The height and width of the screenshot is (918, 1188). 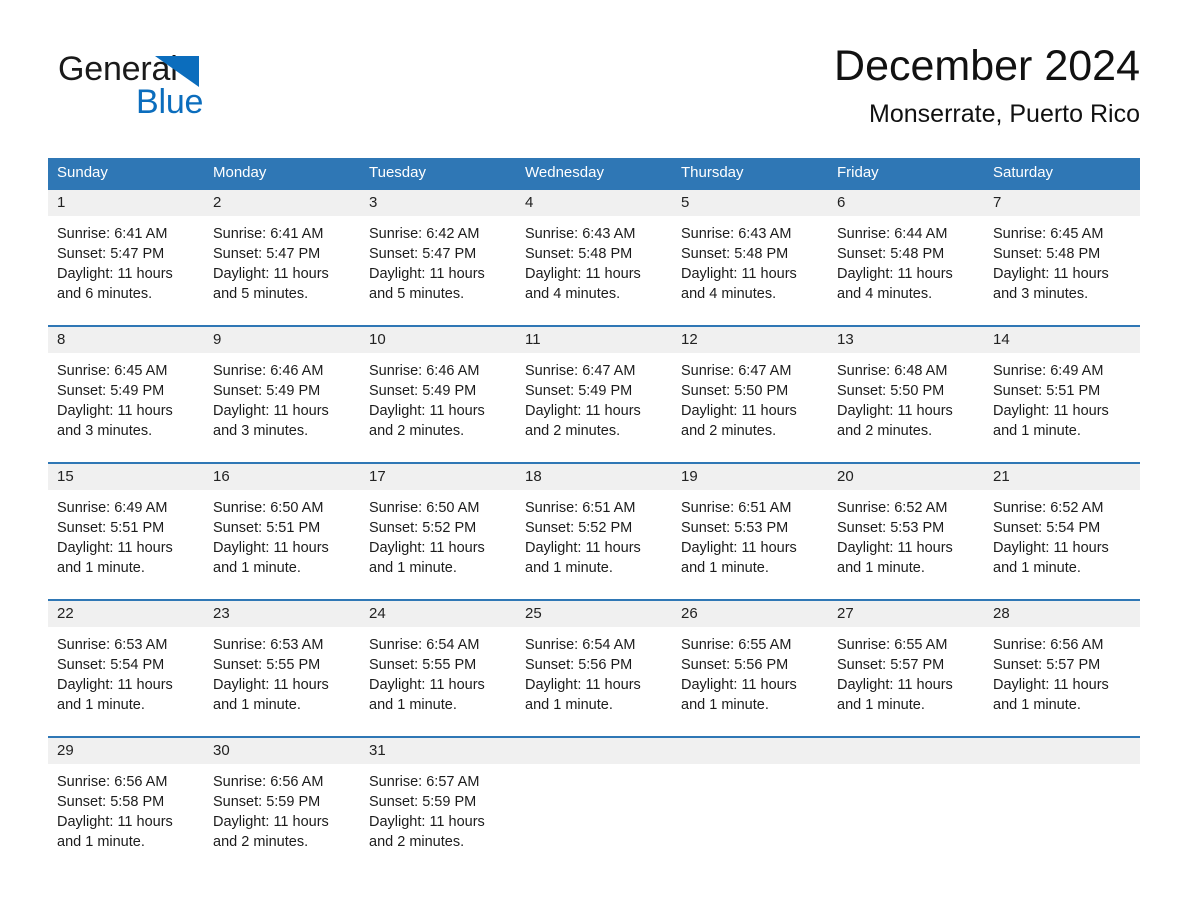 What do you see at coordinates (594, 477) in the screenshot?
I see `day-number: 18` at bounding box center [594, 477].